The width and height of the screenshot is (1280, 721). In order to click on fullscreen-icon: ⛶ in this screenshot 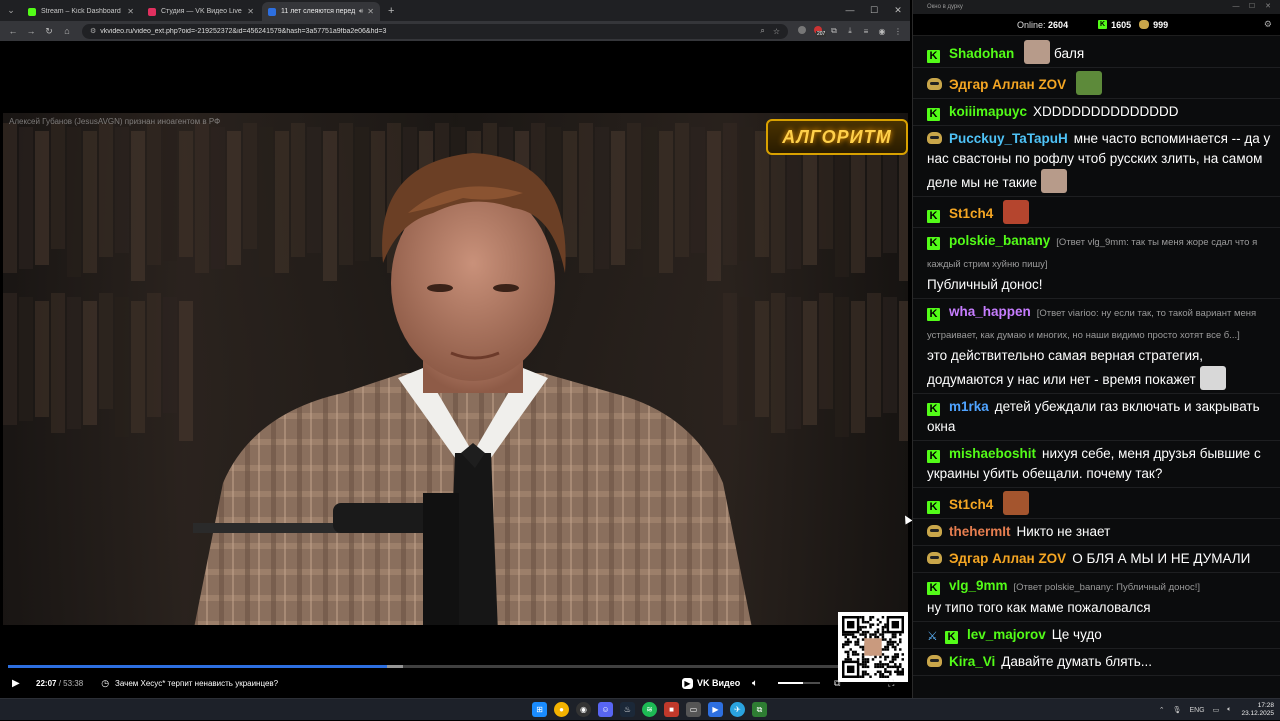, I will do `click(891, 683)`.